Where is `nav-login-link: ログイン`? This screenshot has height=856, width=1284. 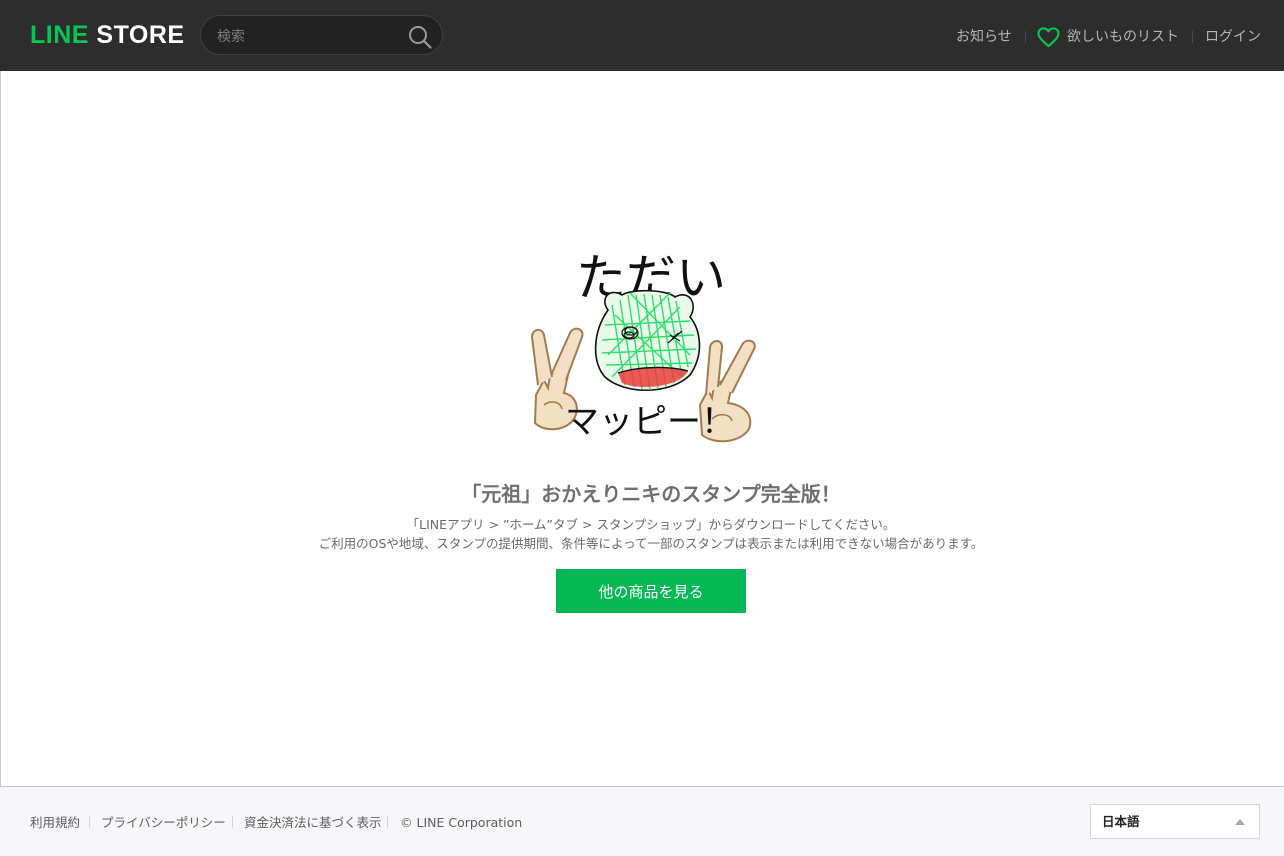 nav-login-link: ログイン is located at coordinates (1233, 37).